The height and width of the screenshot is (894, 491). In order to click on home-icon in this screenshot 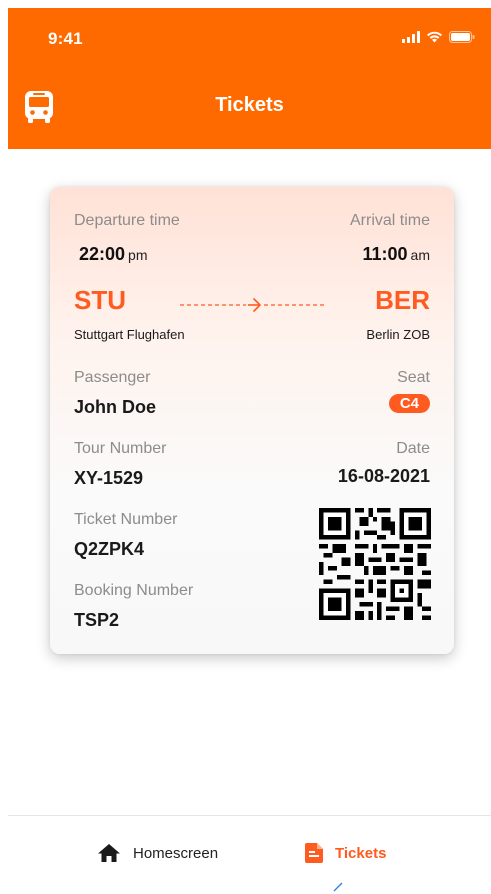, I will do `click(109, 853)`.